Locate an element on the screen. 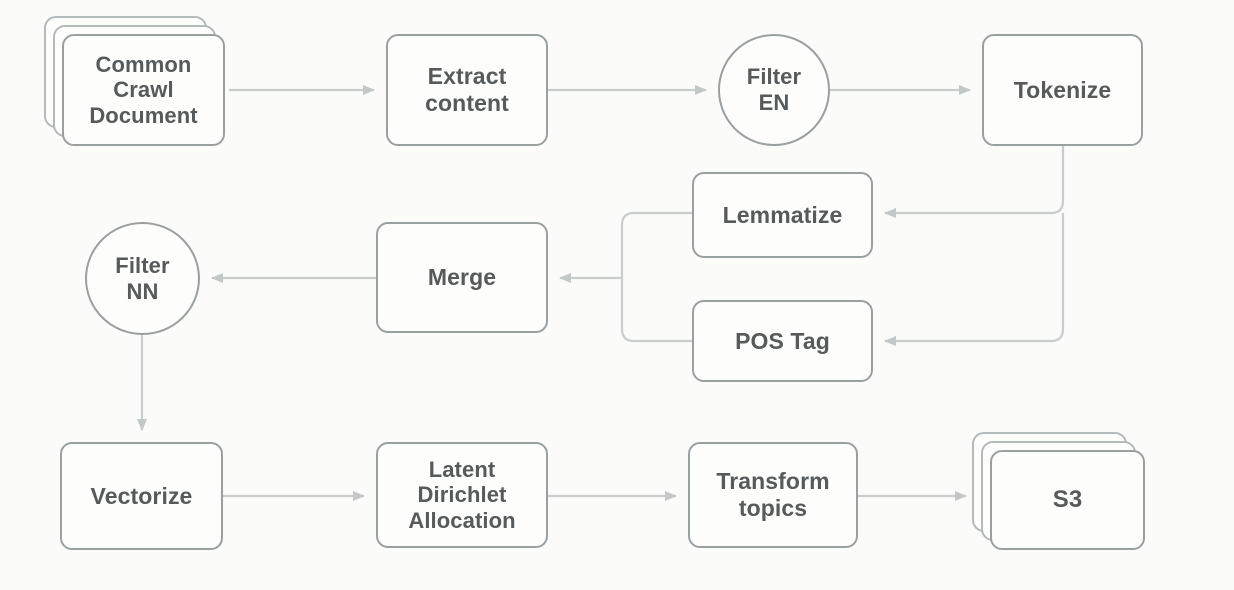  node-label-common_crawl: Common Crawl Document is located at coordinates (143, 89).